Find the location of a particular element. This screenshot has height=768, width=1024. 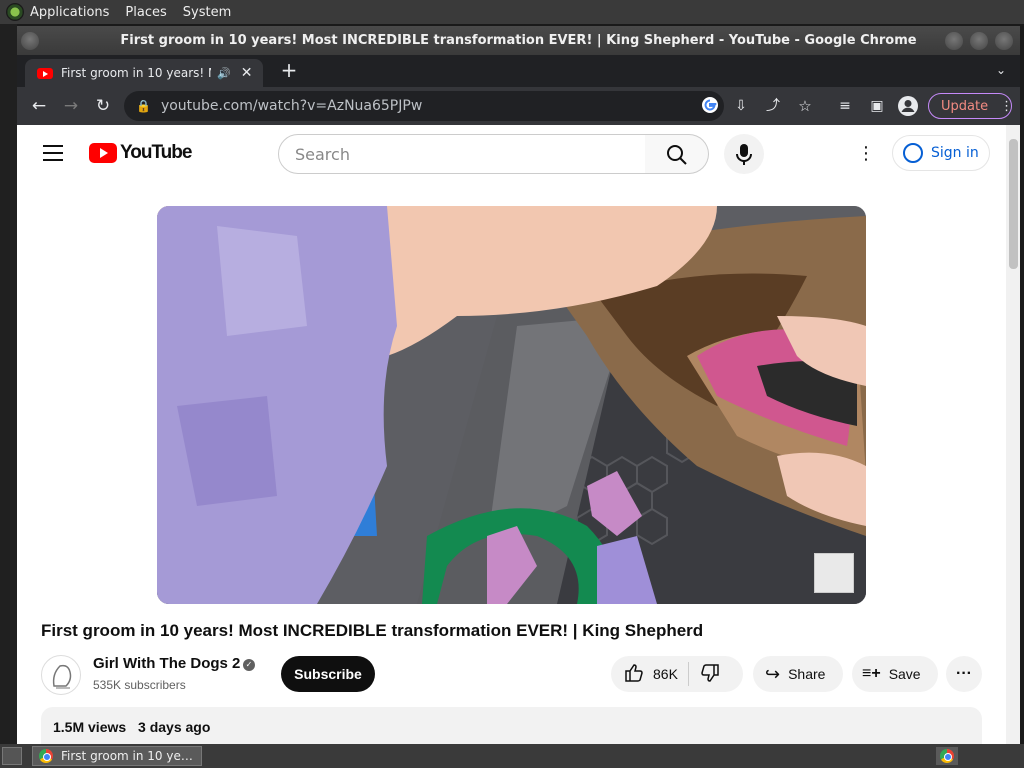

sign-in-button: Sign in is located at coordinates (941, 153).